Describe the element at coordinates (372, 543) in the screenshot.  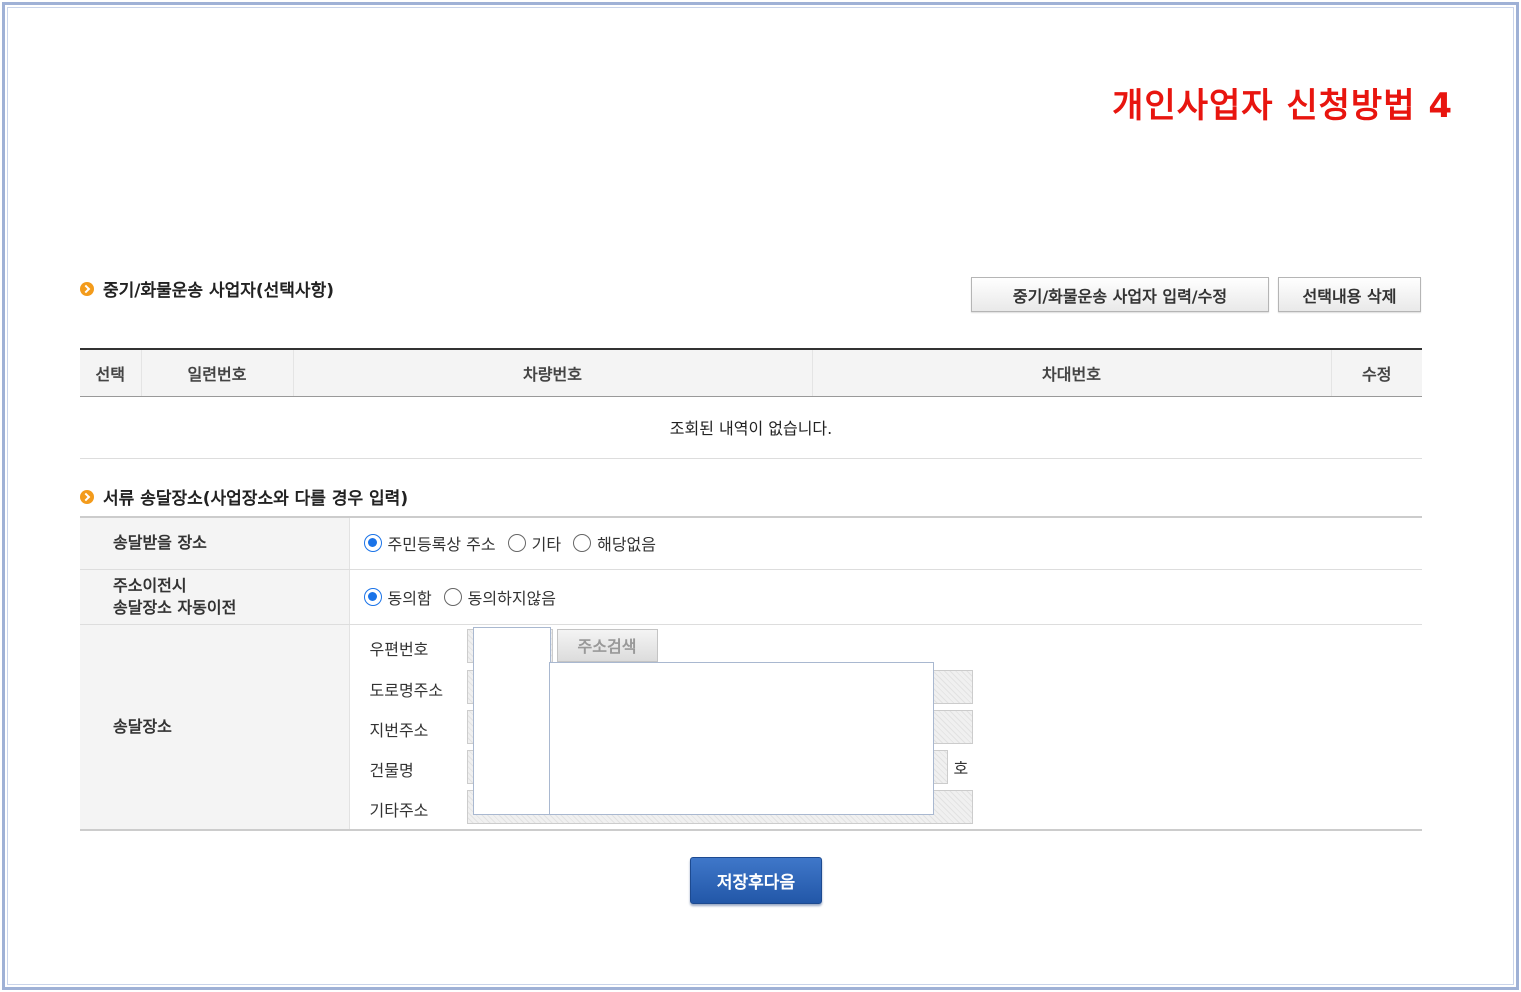
I see `radio-resident-address` at that location.